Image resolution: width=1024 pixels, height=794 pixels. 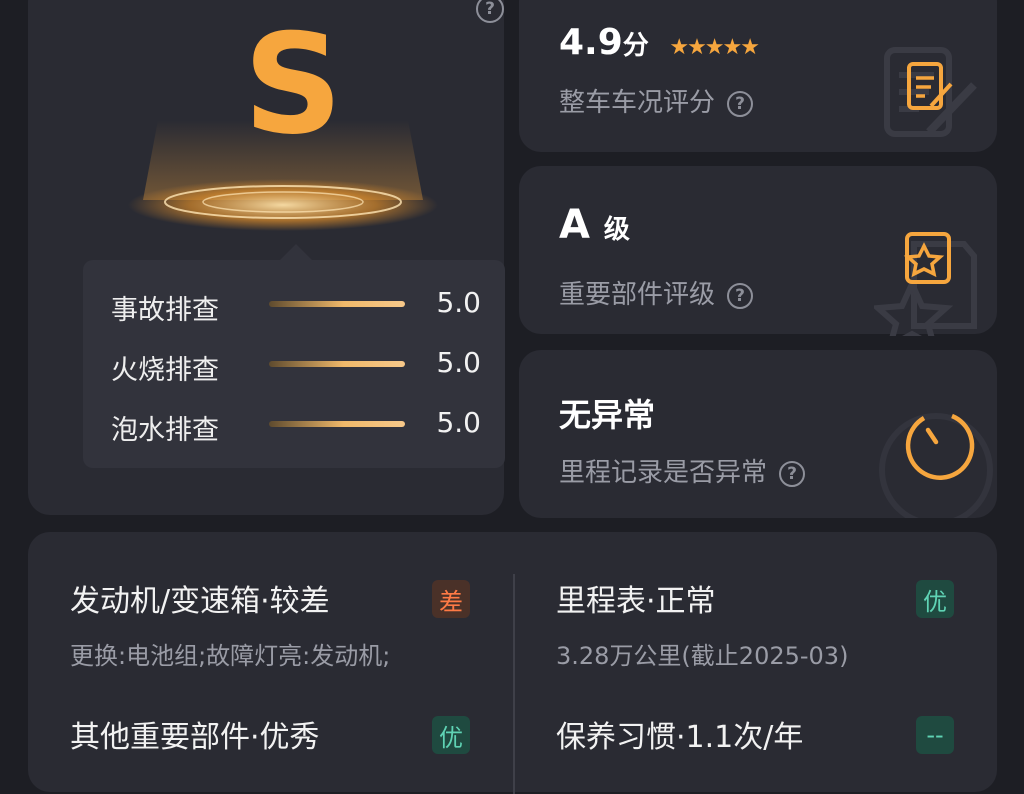 I want to click on gauge-icon, so click(x=936, y=465).